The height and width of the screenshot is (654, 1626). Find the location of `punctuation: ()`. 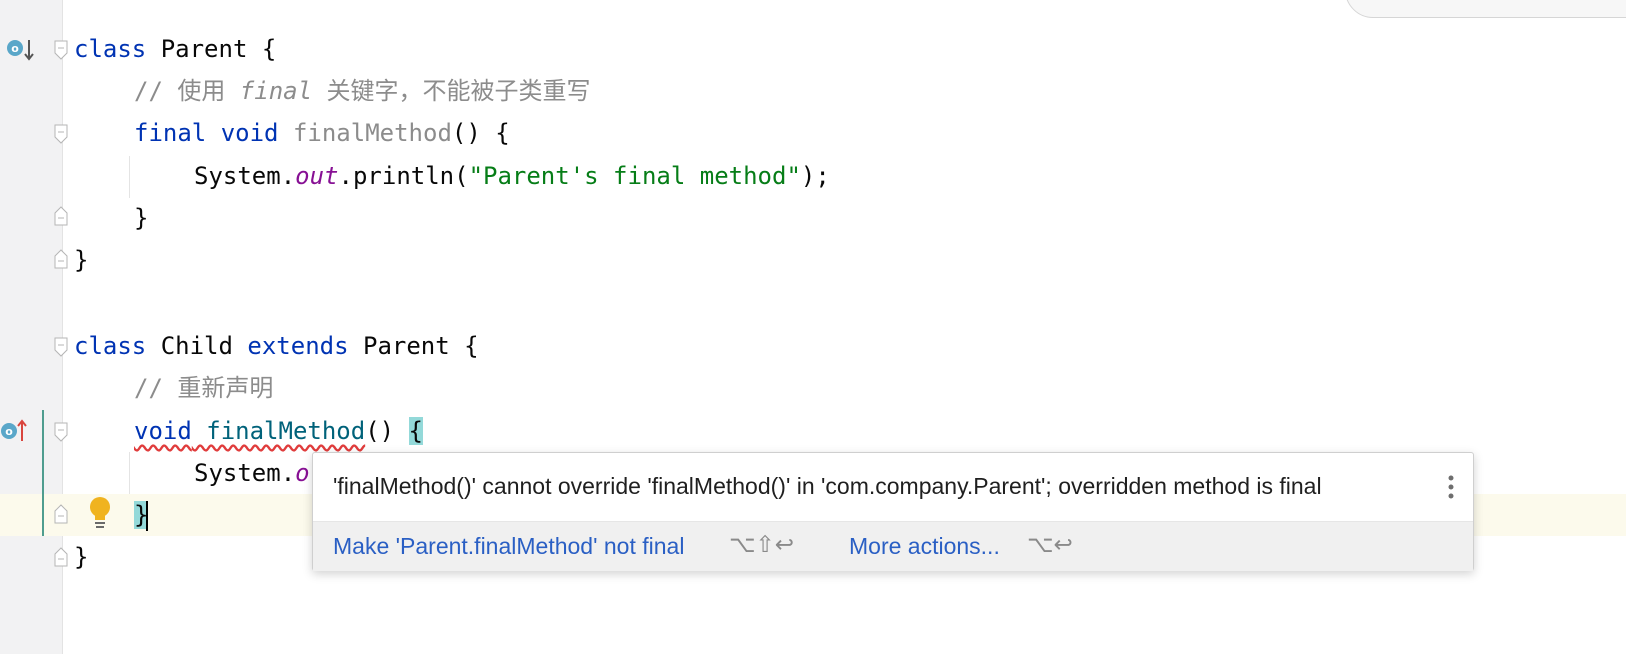

punctuation: () is located at coordinates (387, 431).